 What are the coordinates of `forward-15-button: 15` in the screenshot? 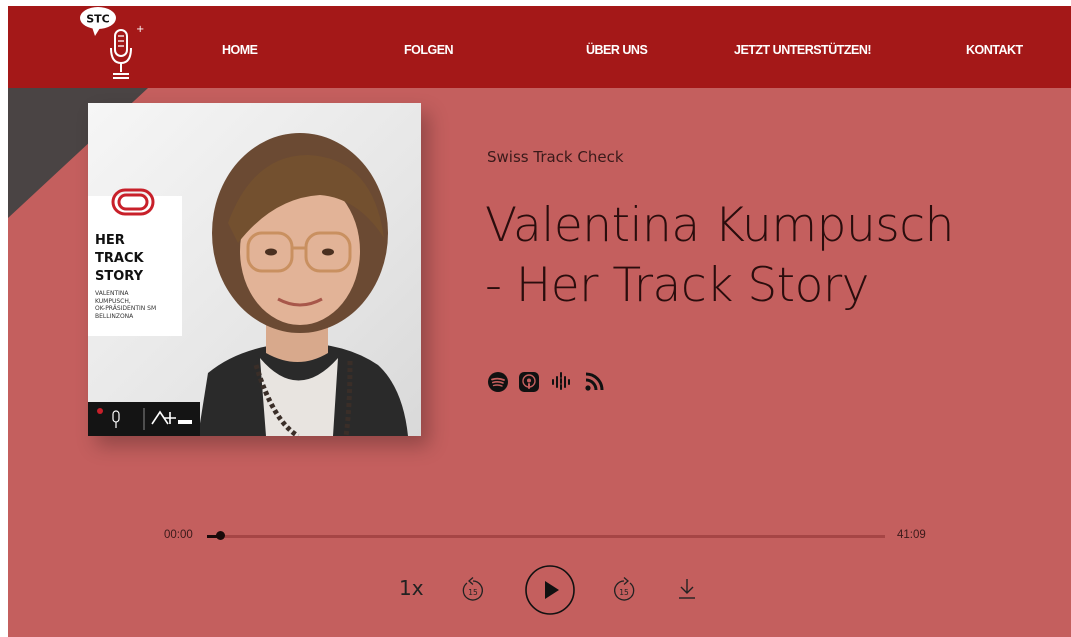 It's located at (624, 590).